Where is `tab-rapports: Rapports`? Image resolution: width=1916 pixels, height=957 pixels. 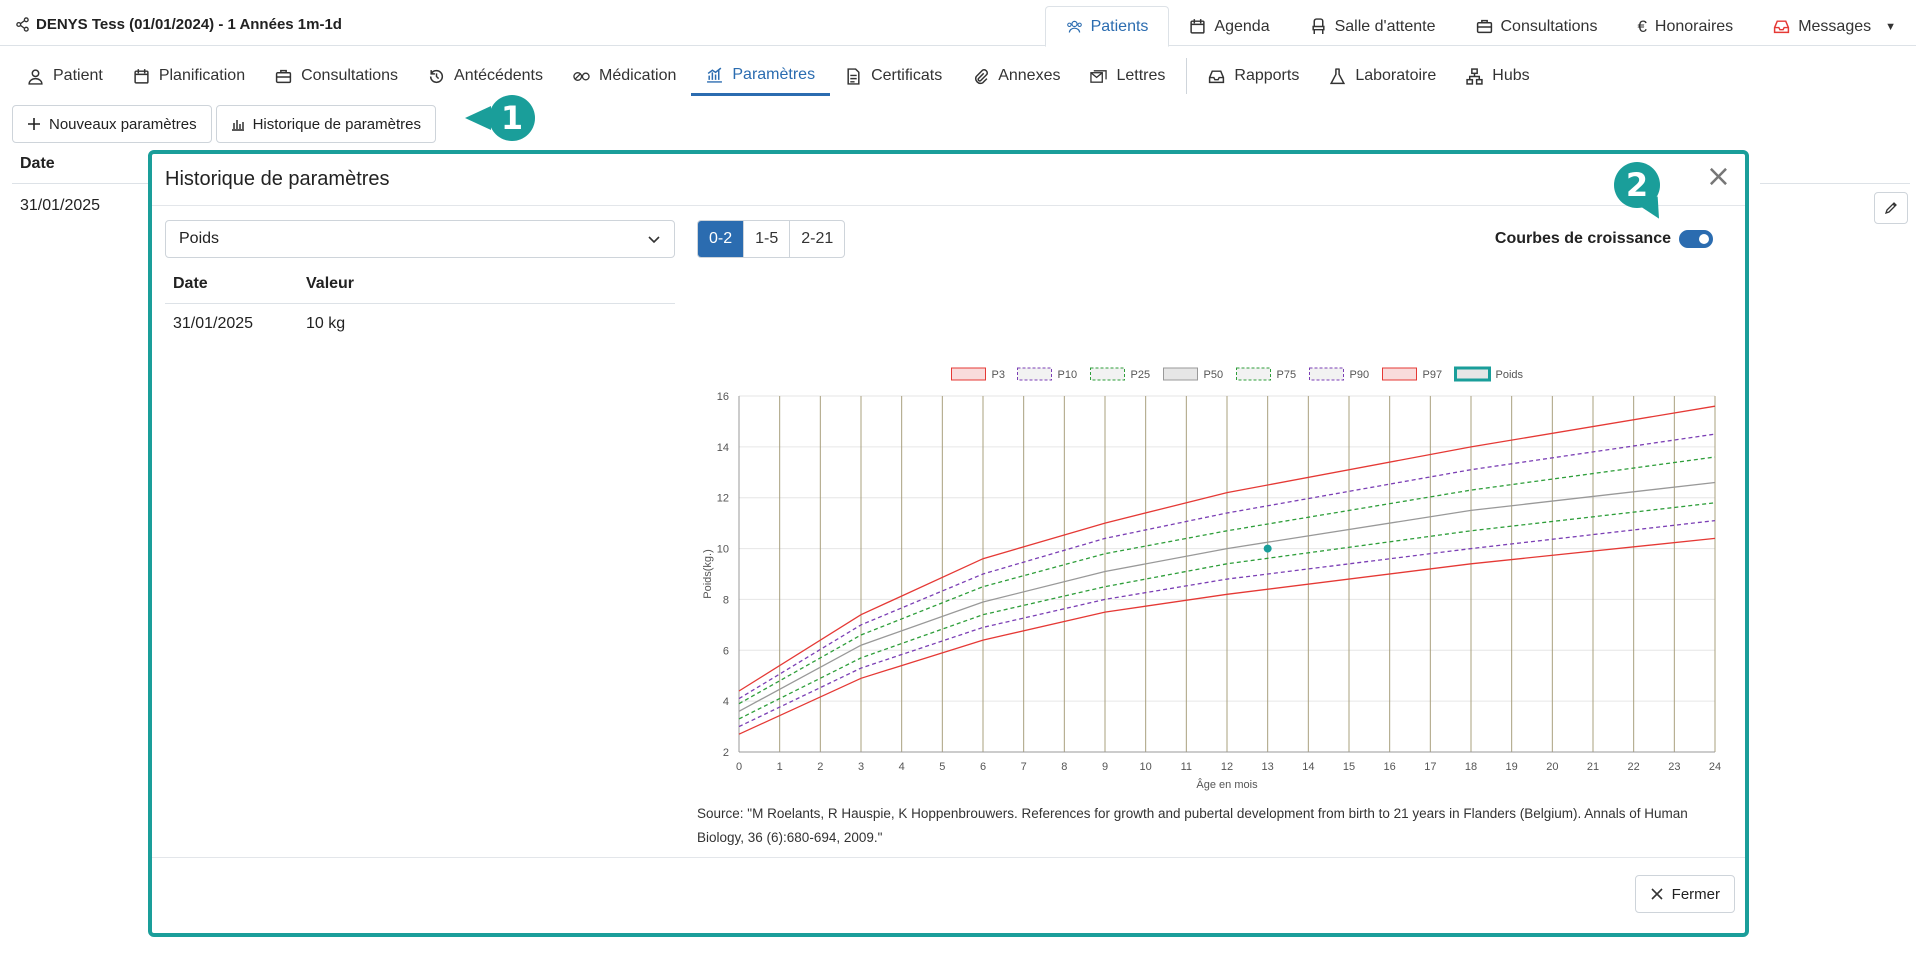
tab-rapports: Rapports is located at coordinates (1253, 76).